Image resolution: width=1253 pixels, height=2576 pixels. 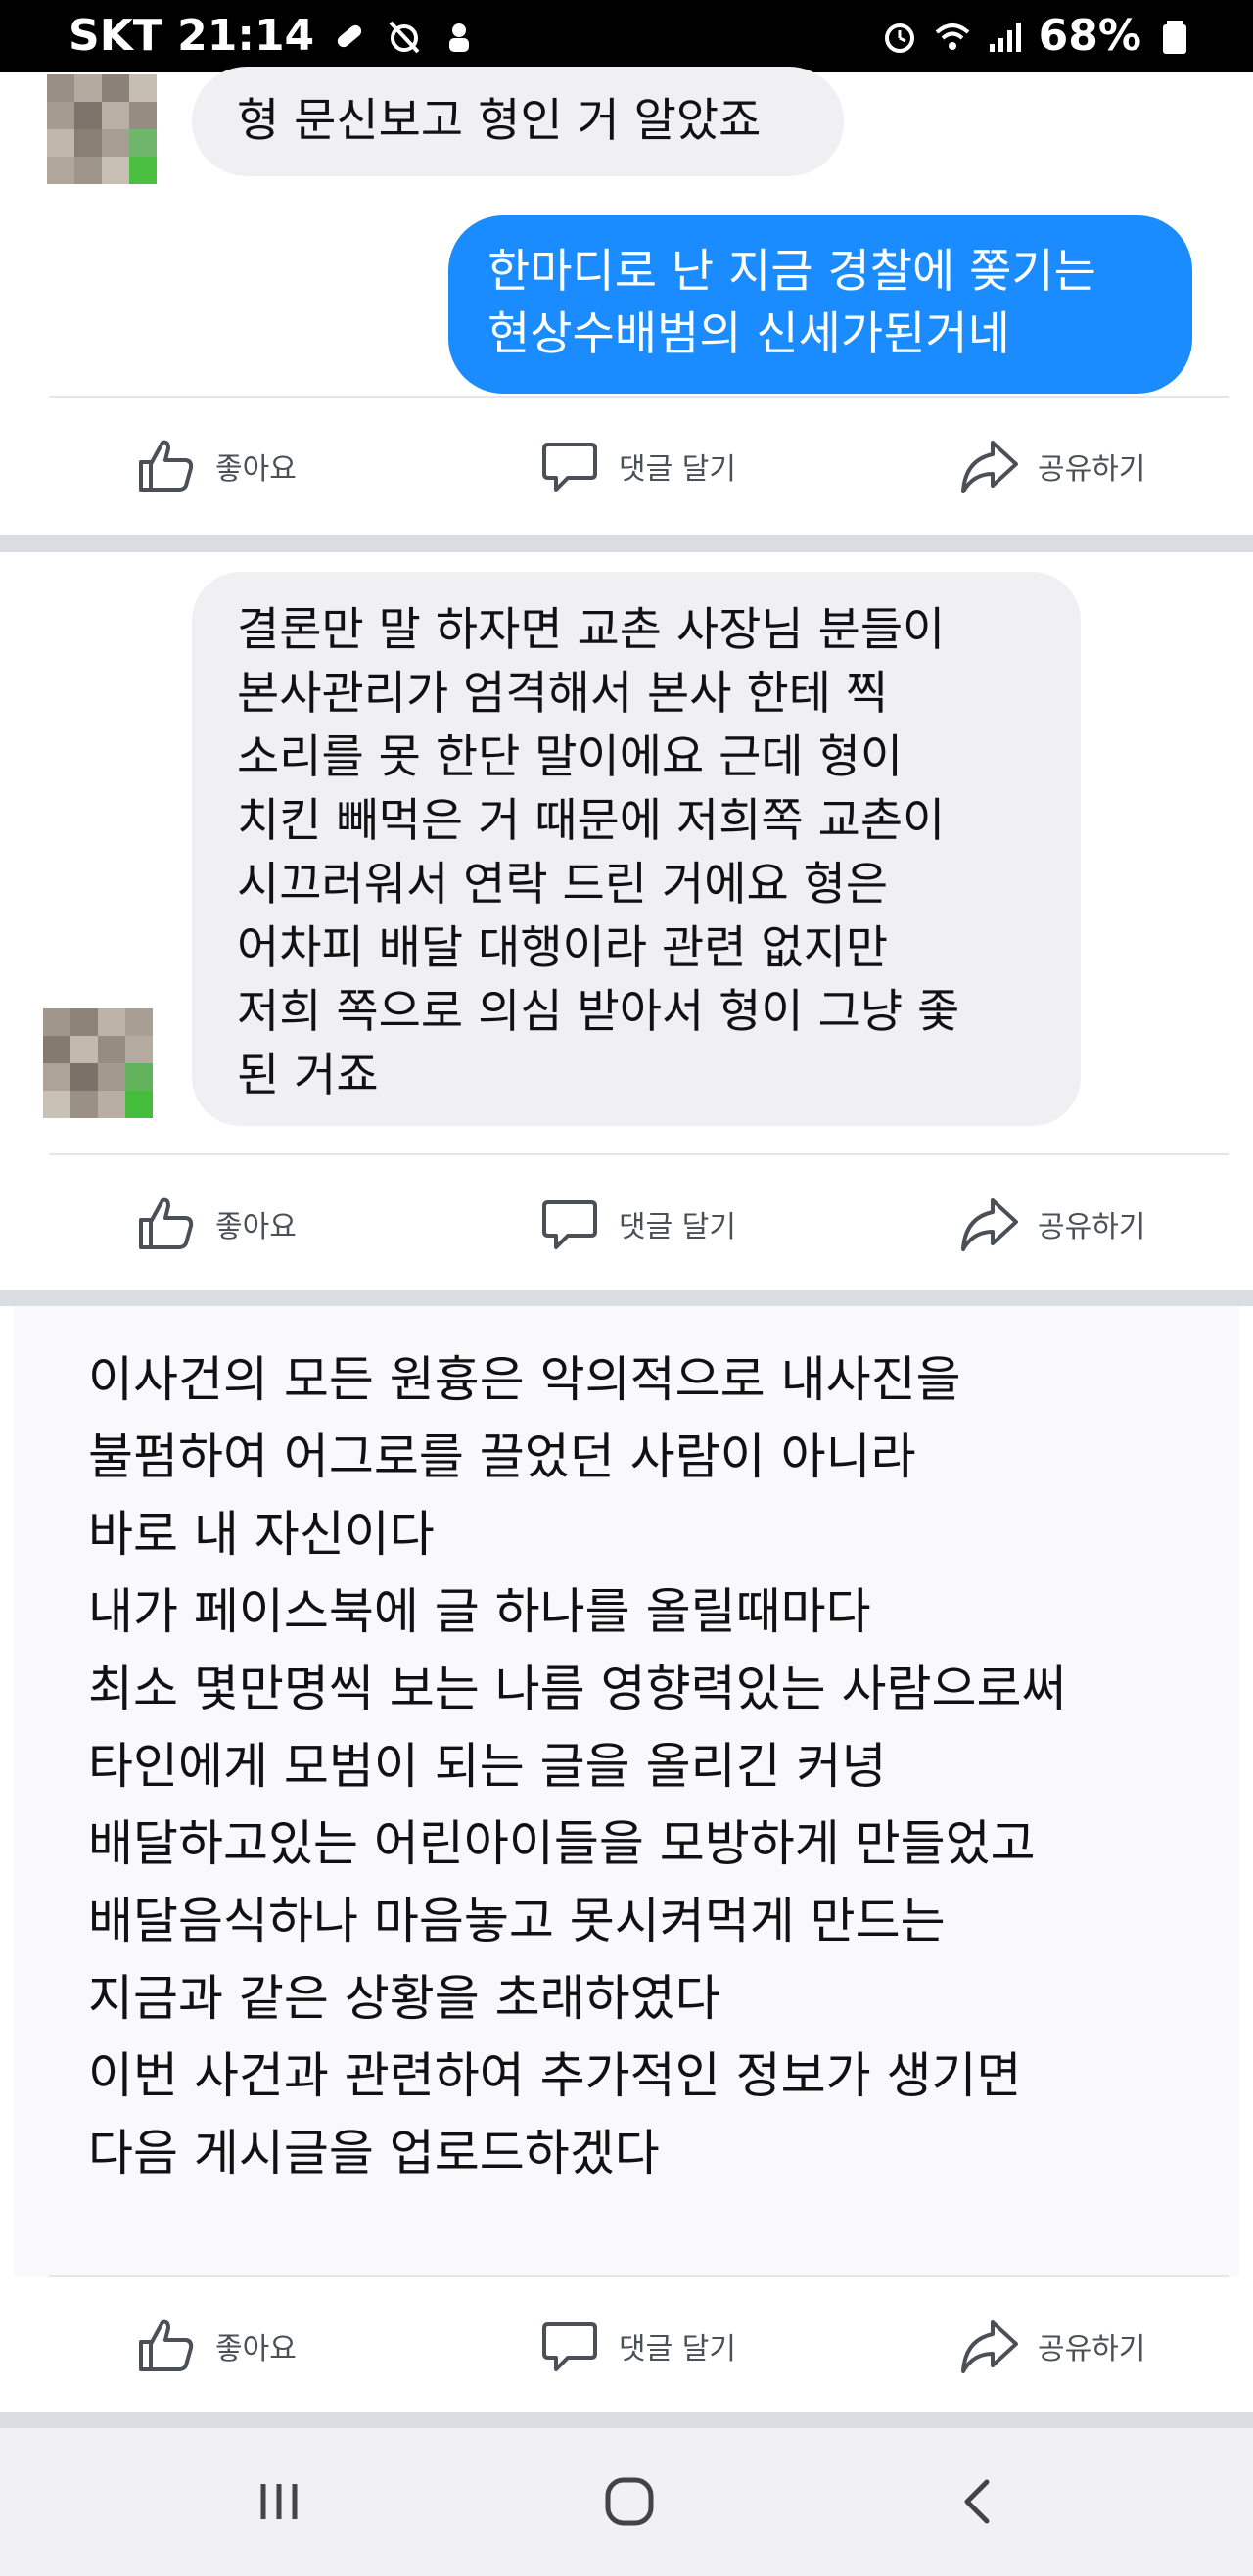 What do you see at coordinates (374, 2153) in the screenshot?
I see `post-text-line: 다음 게시글을 업로드하겠다` at bounding box center [374, 2153].